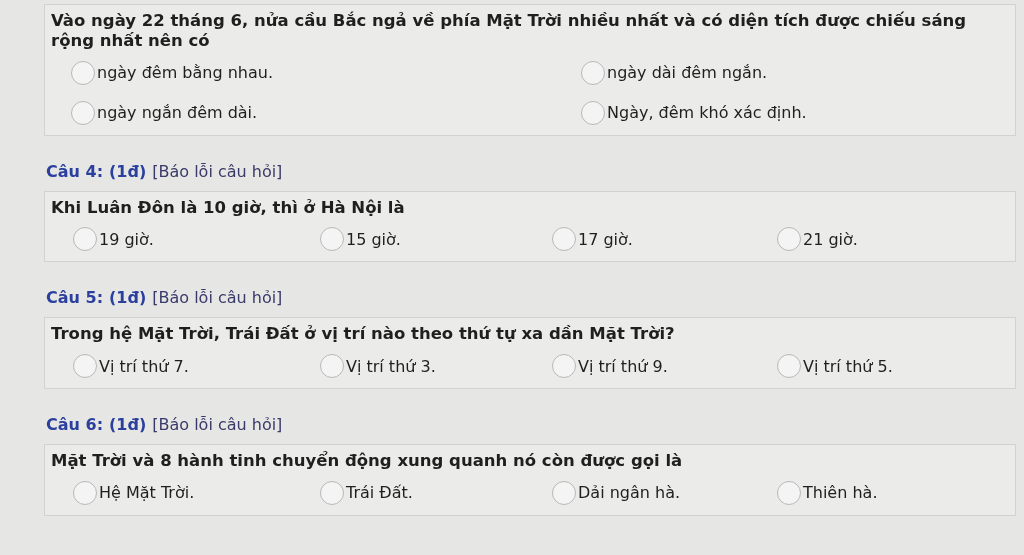 The height and width of the screenshot is (555, 1024). What do you see at coordinates (126, 239) in the screenshot?
I see `option-label: 19 giờ.` at bounding box center [126, 239].